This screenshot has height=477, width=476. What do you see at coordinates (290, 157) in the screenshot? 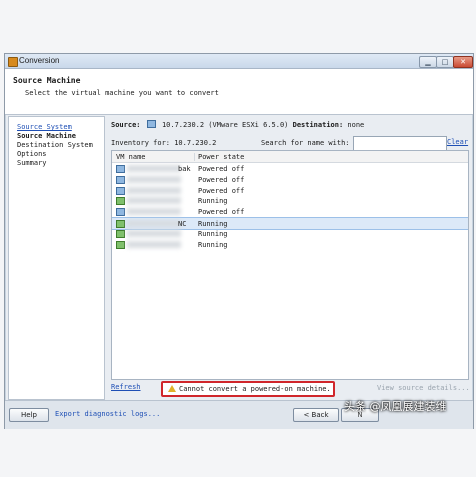
I see `table-header: VM name Power state` at bounding box center [290, 157].